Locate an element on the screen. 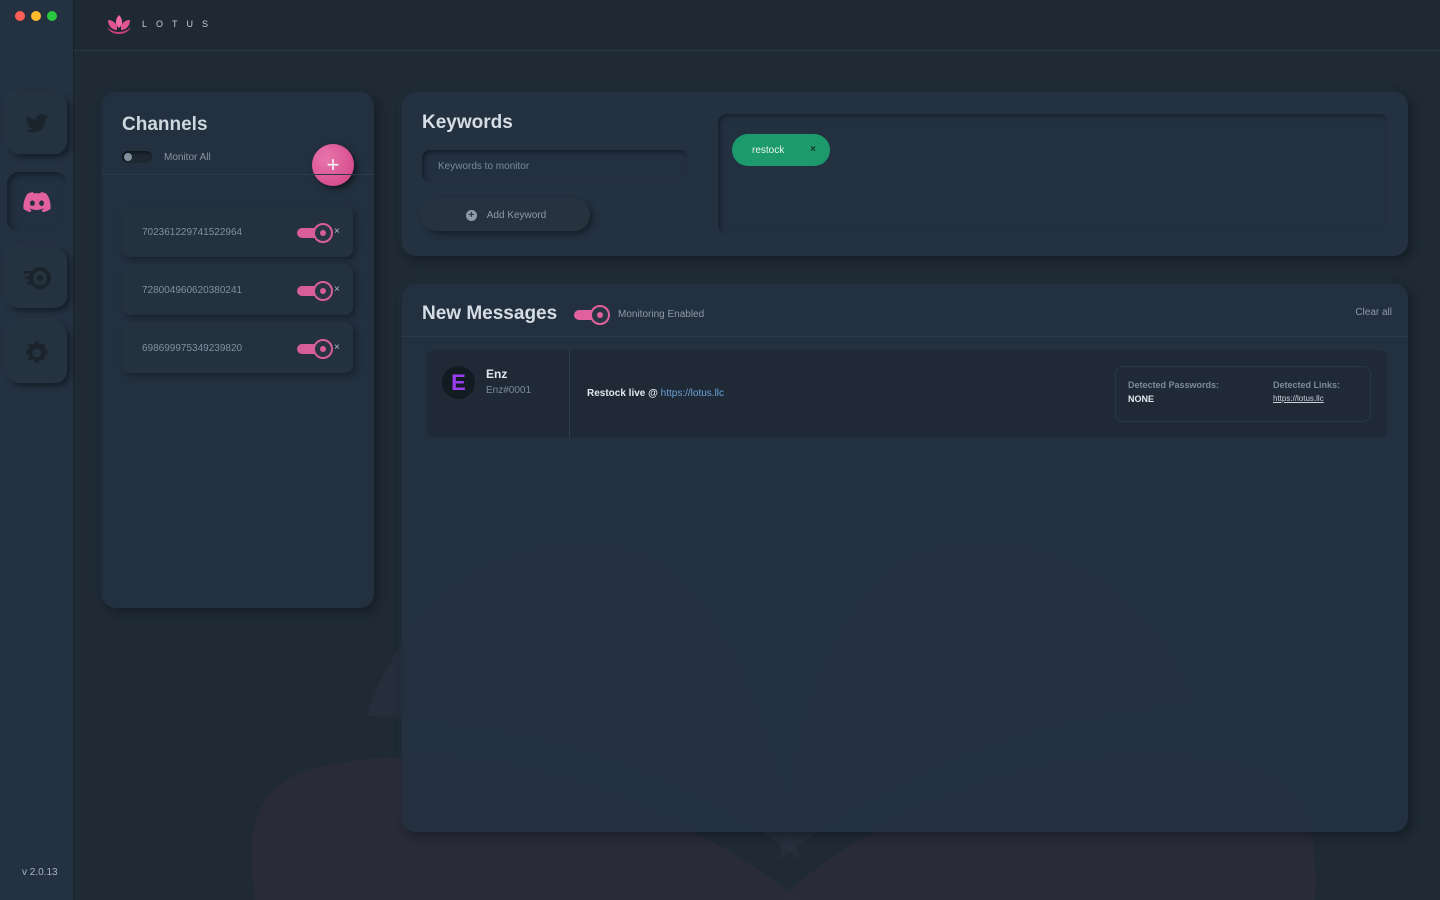 The image size is (1440, 900). gear-icon is located at coordinates (37, 352).